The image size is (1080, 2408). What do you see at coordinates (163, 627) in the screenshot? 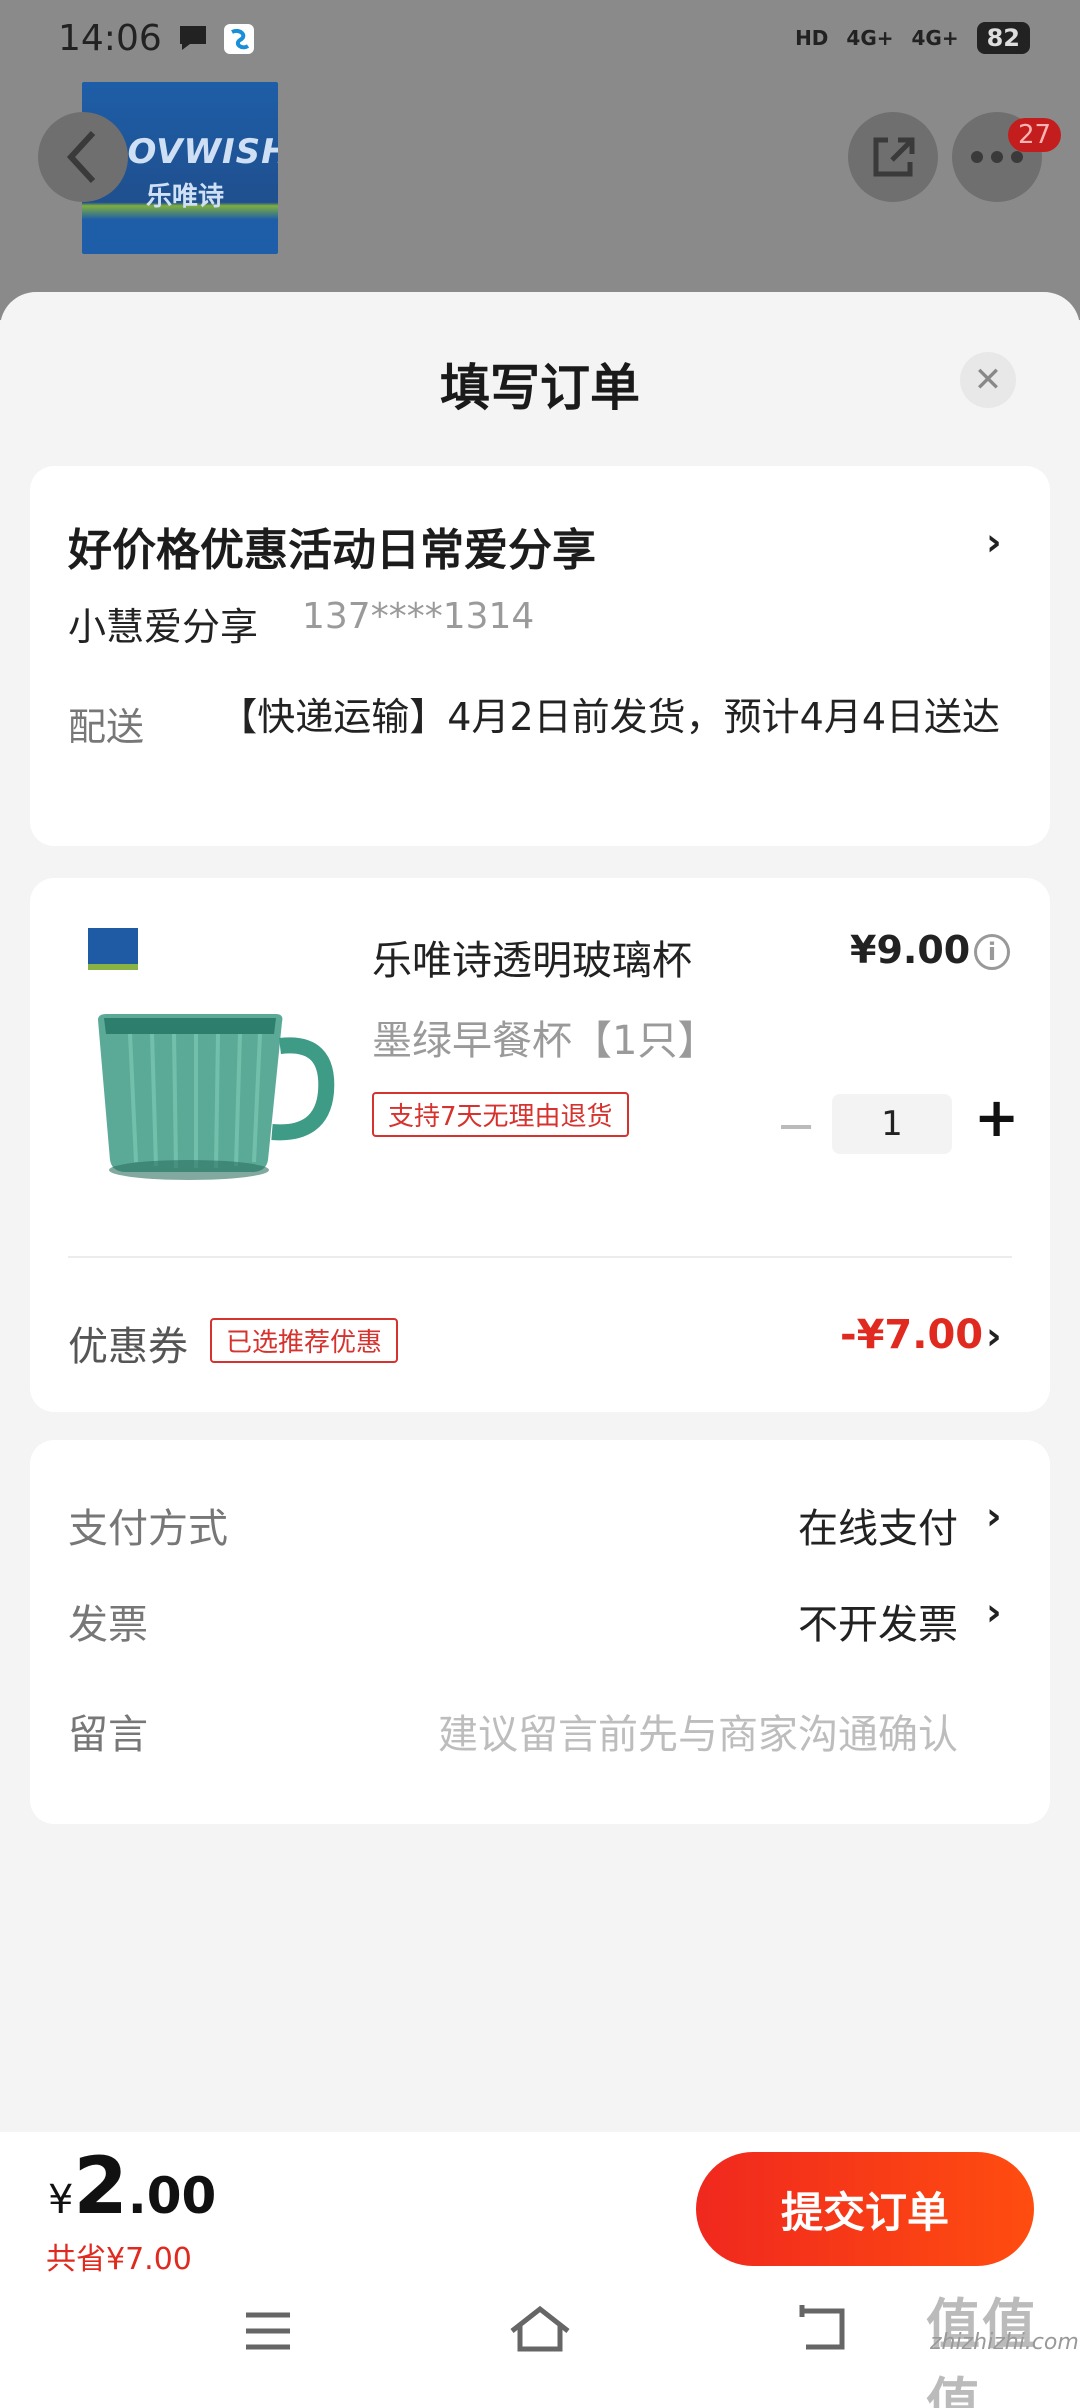
I see `recipient-name: 小慧爱分享` at bounding box center [163, 627].